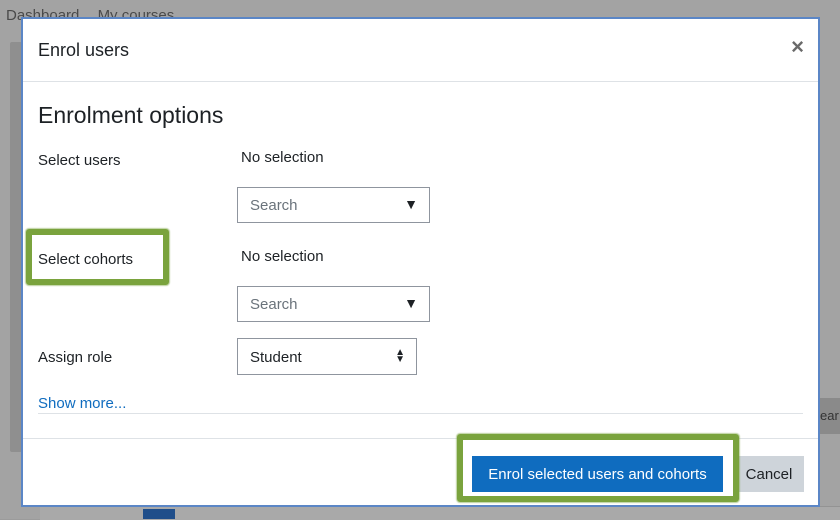  What do you see at coordinates (400, 356) in the screenshot?
I see `select-updown-icon: ▲ ▼` at bounding box center [400, 356].